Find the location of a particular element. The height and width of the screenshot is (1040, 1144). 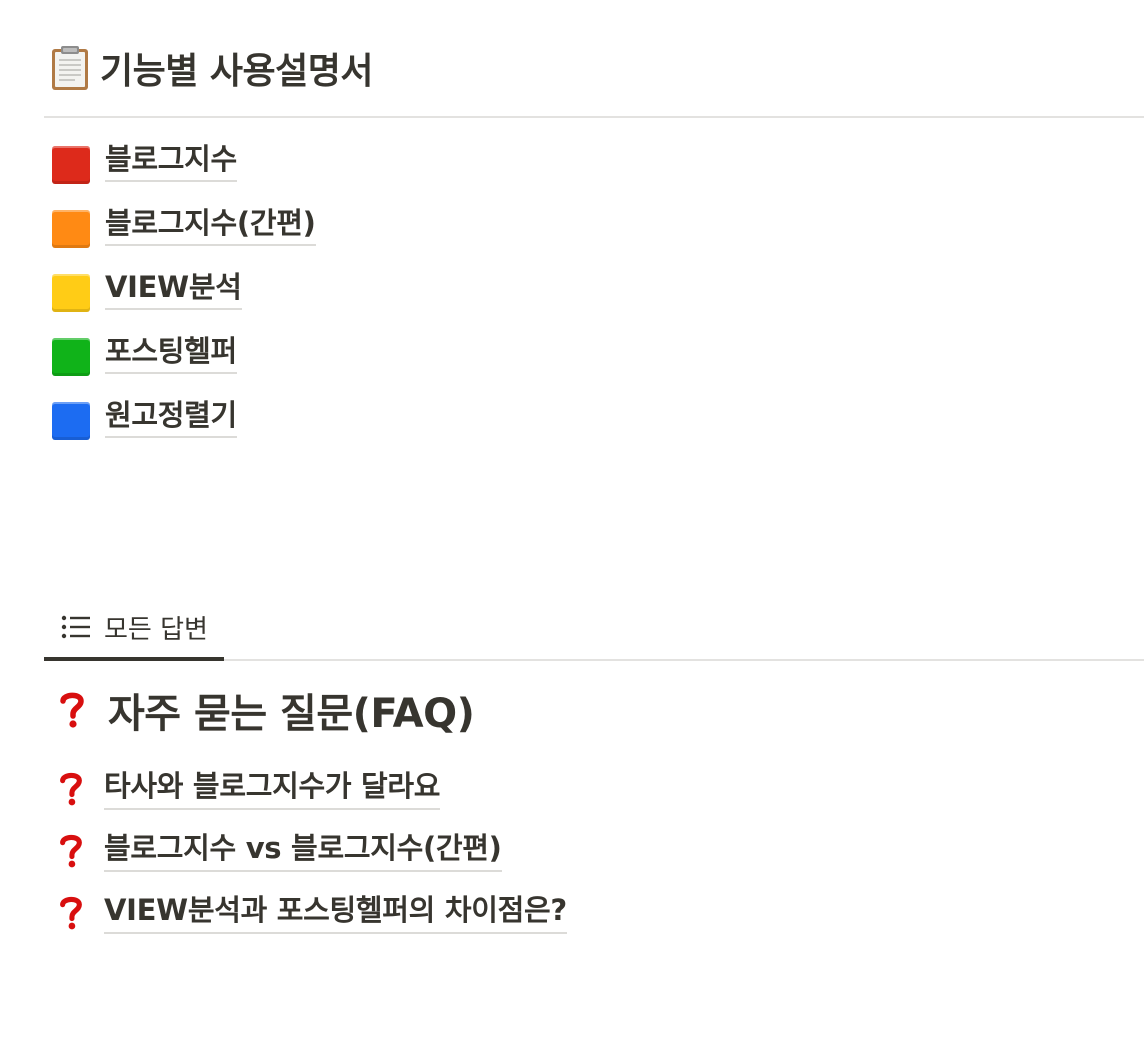

page-link-blog-index: 블로그지수 is located at coordinates (184, 172).